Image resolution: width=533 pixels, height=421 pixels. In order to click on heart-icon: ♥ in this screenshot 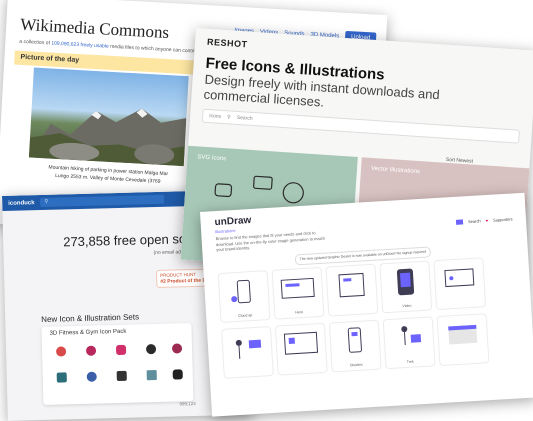, I will do `click(487, 220)`.